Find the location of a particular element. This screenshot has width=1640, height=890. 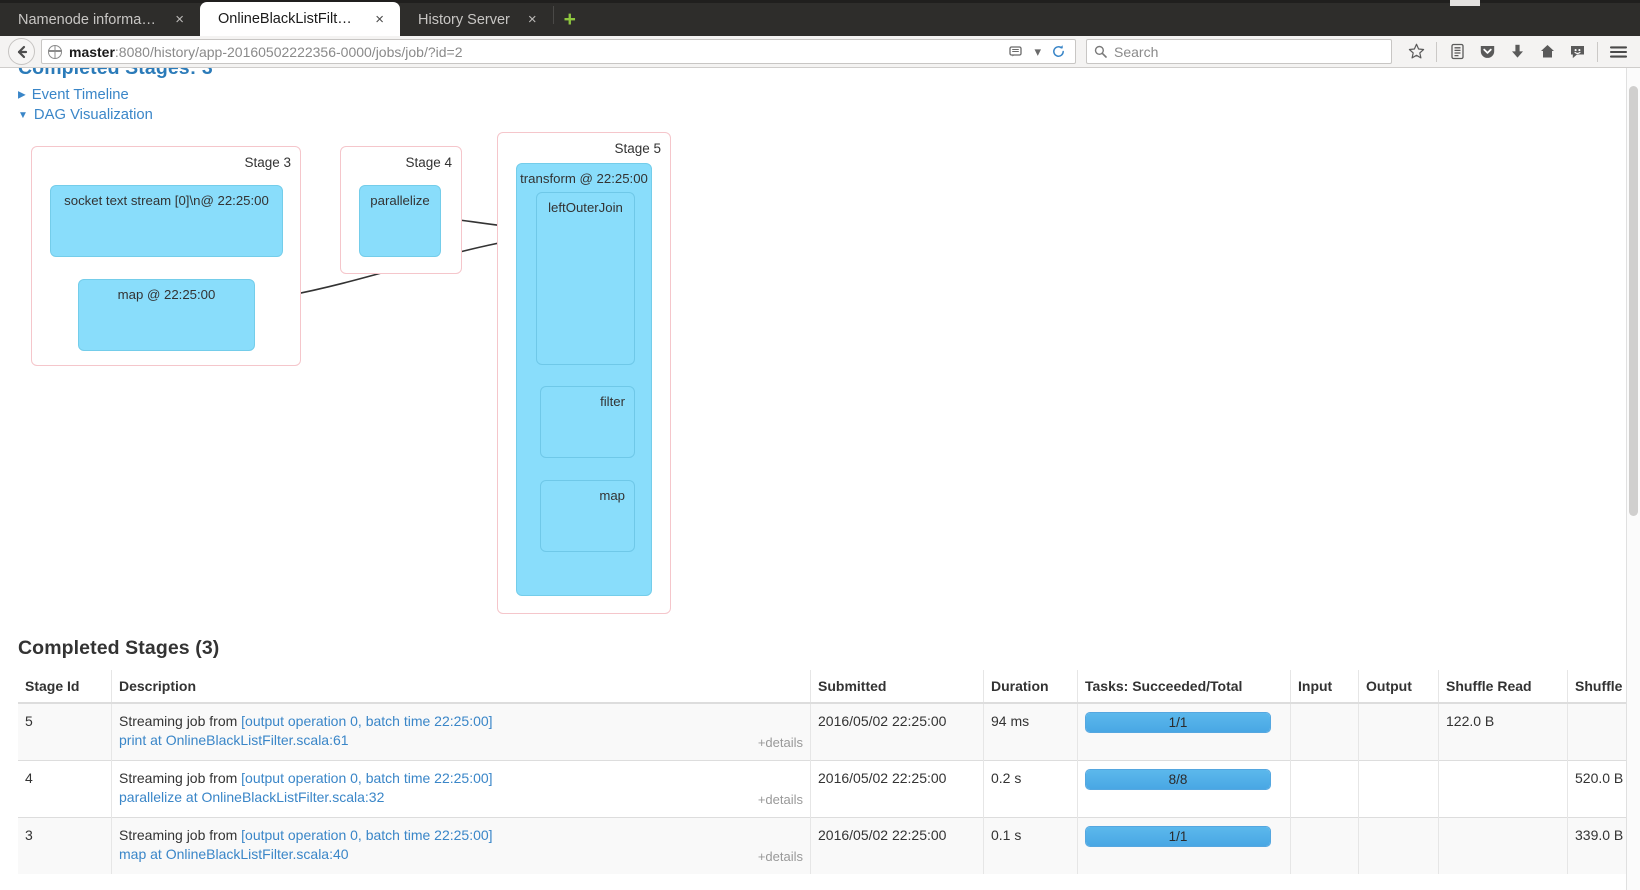

browser-tab-history-server: History Server × is located at coordinates (476, 19).